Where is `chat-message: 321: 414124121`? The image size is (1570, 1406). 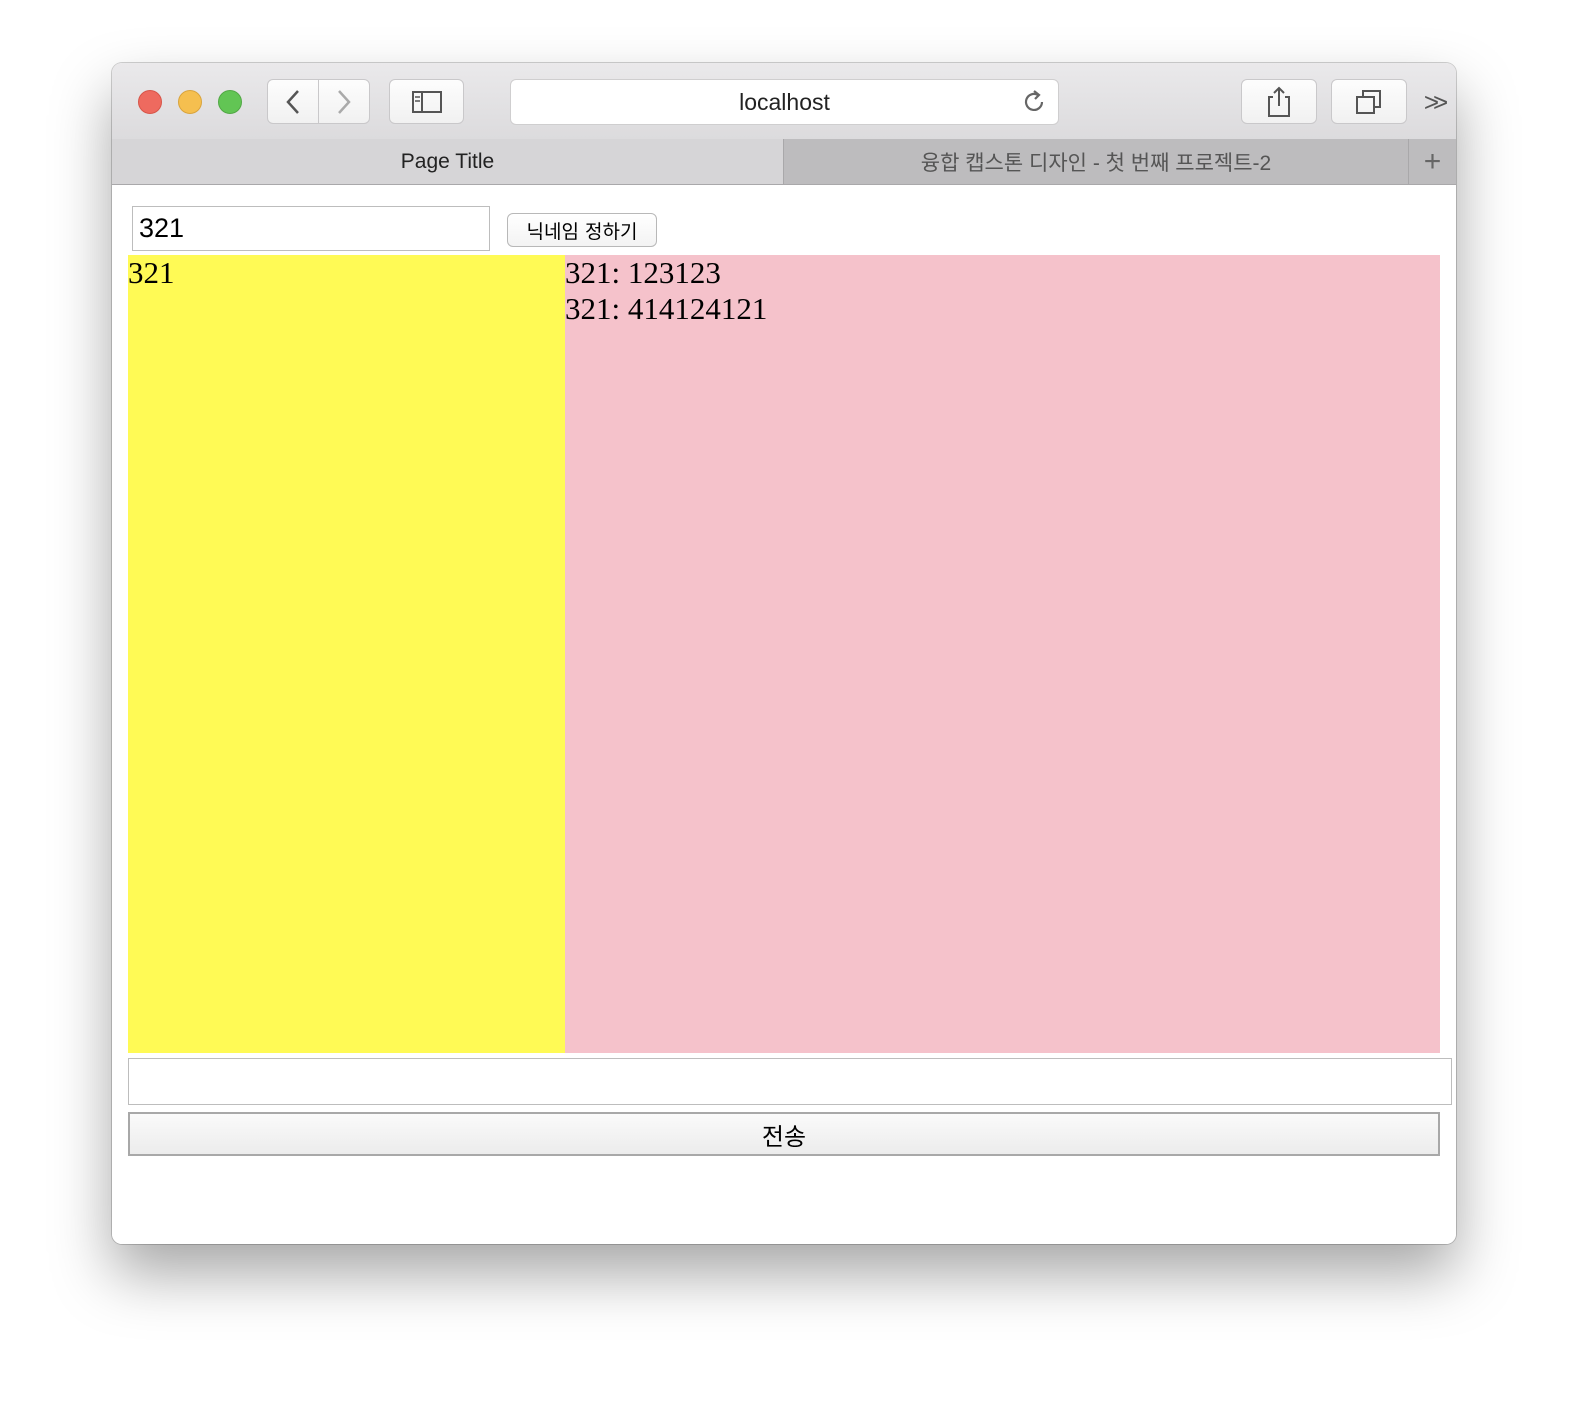 chat-message: 321: 414124121 is located at coordinates (666, 308).